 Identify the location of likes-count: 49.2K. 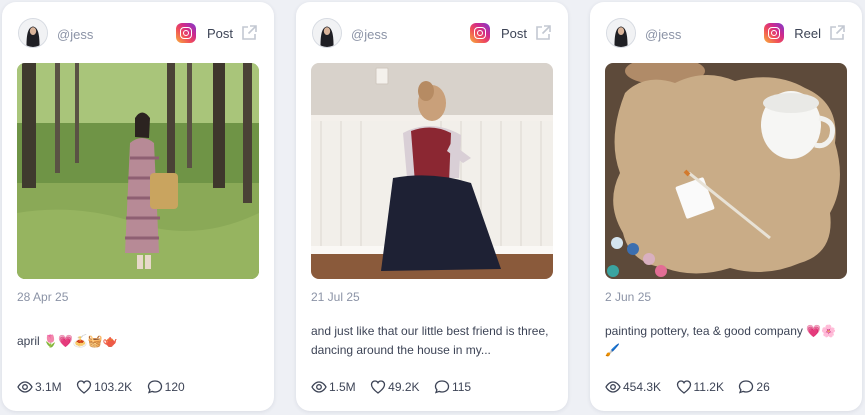
(404, 386).